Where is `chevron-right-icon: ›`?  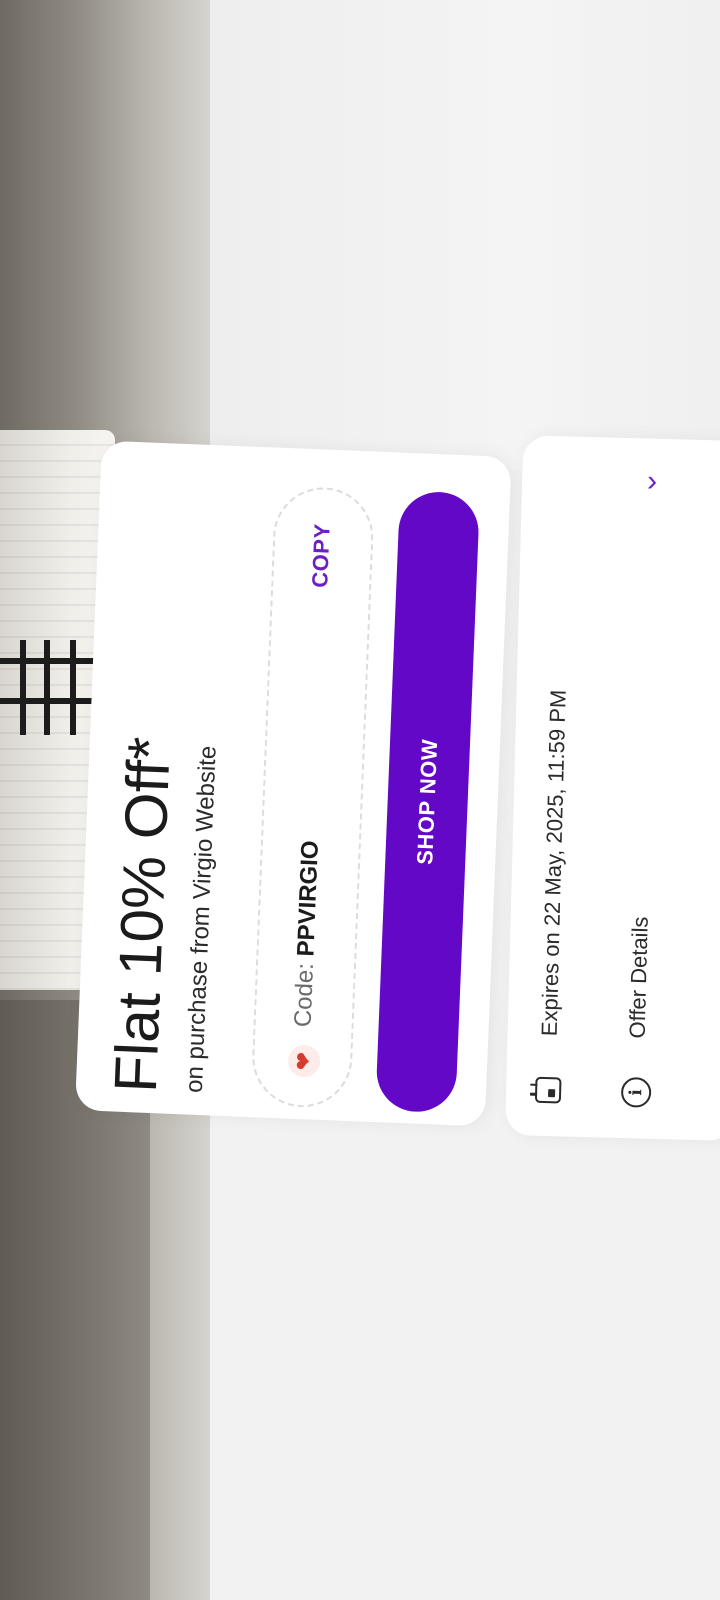 chevron-right-icon: › is located at coordinates (652, 481).